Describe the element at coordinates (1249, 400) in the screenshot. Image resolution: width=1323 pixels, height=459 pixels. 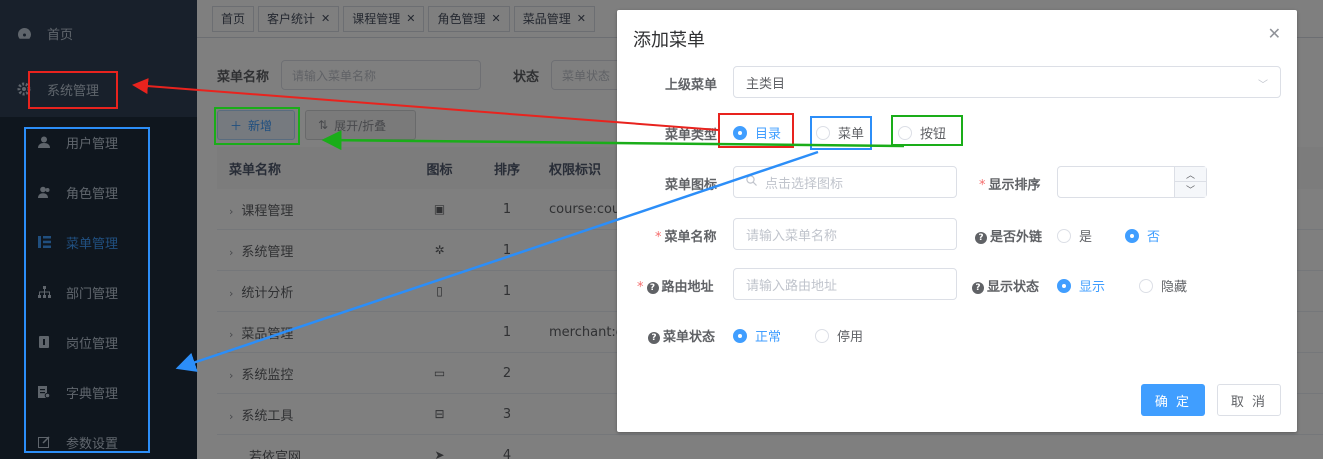
I see `cancel-button: 取 消` at that location.